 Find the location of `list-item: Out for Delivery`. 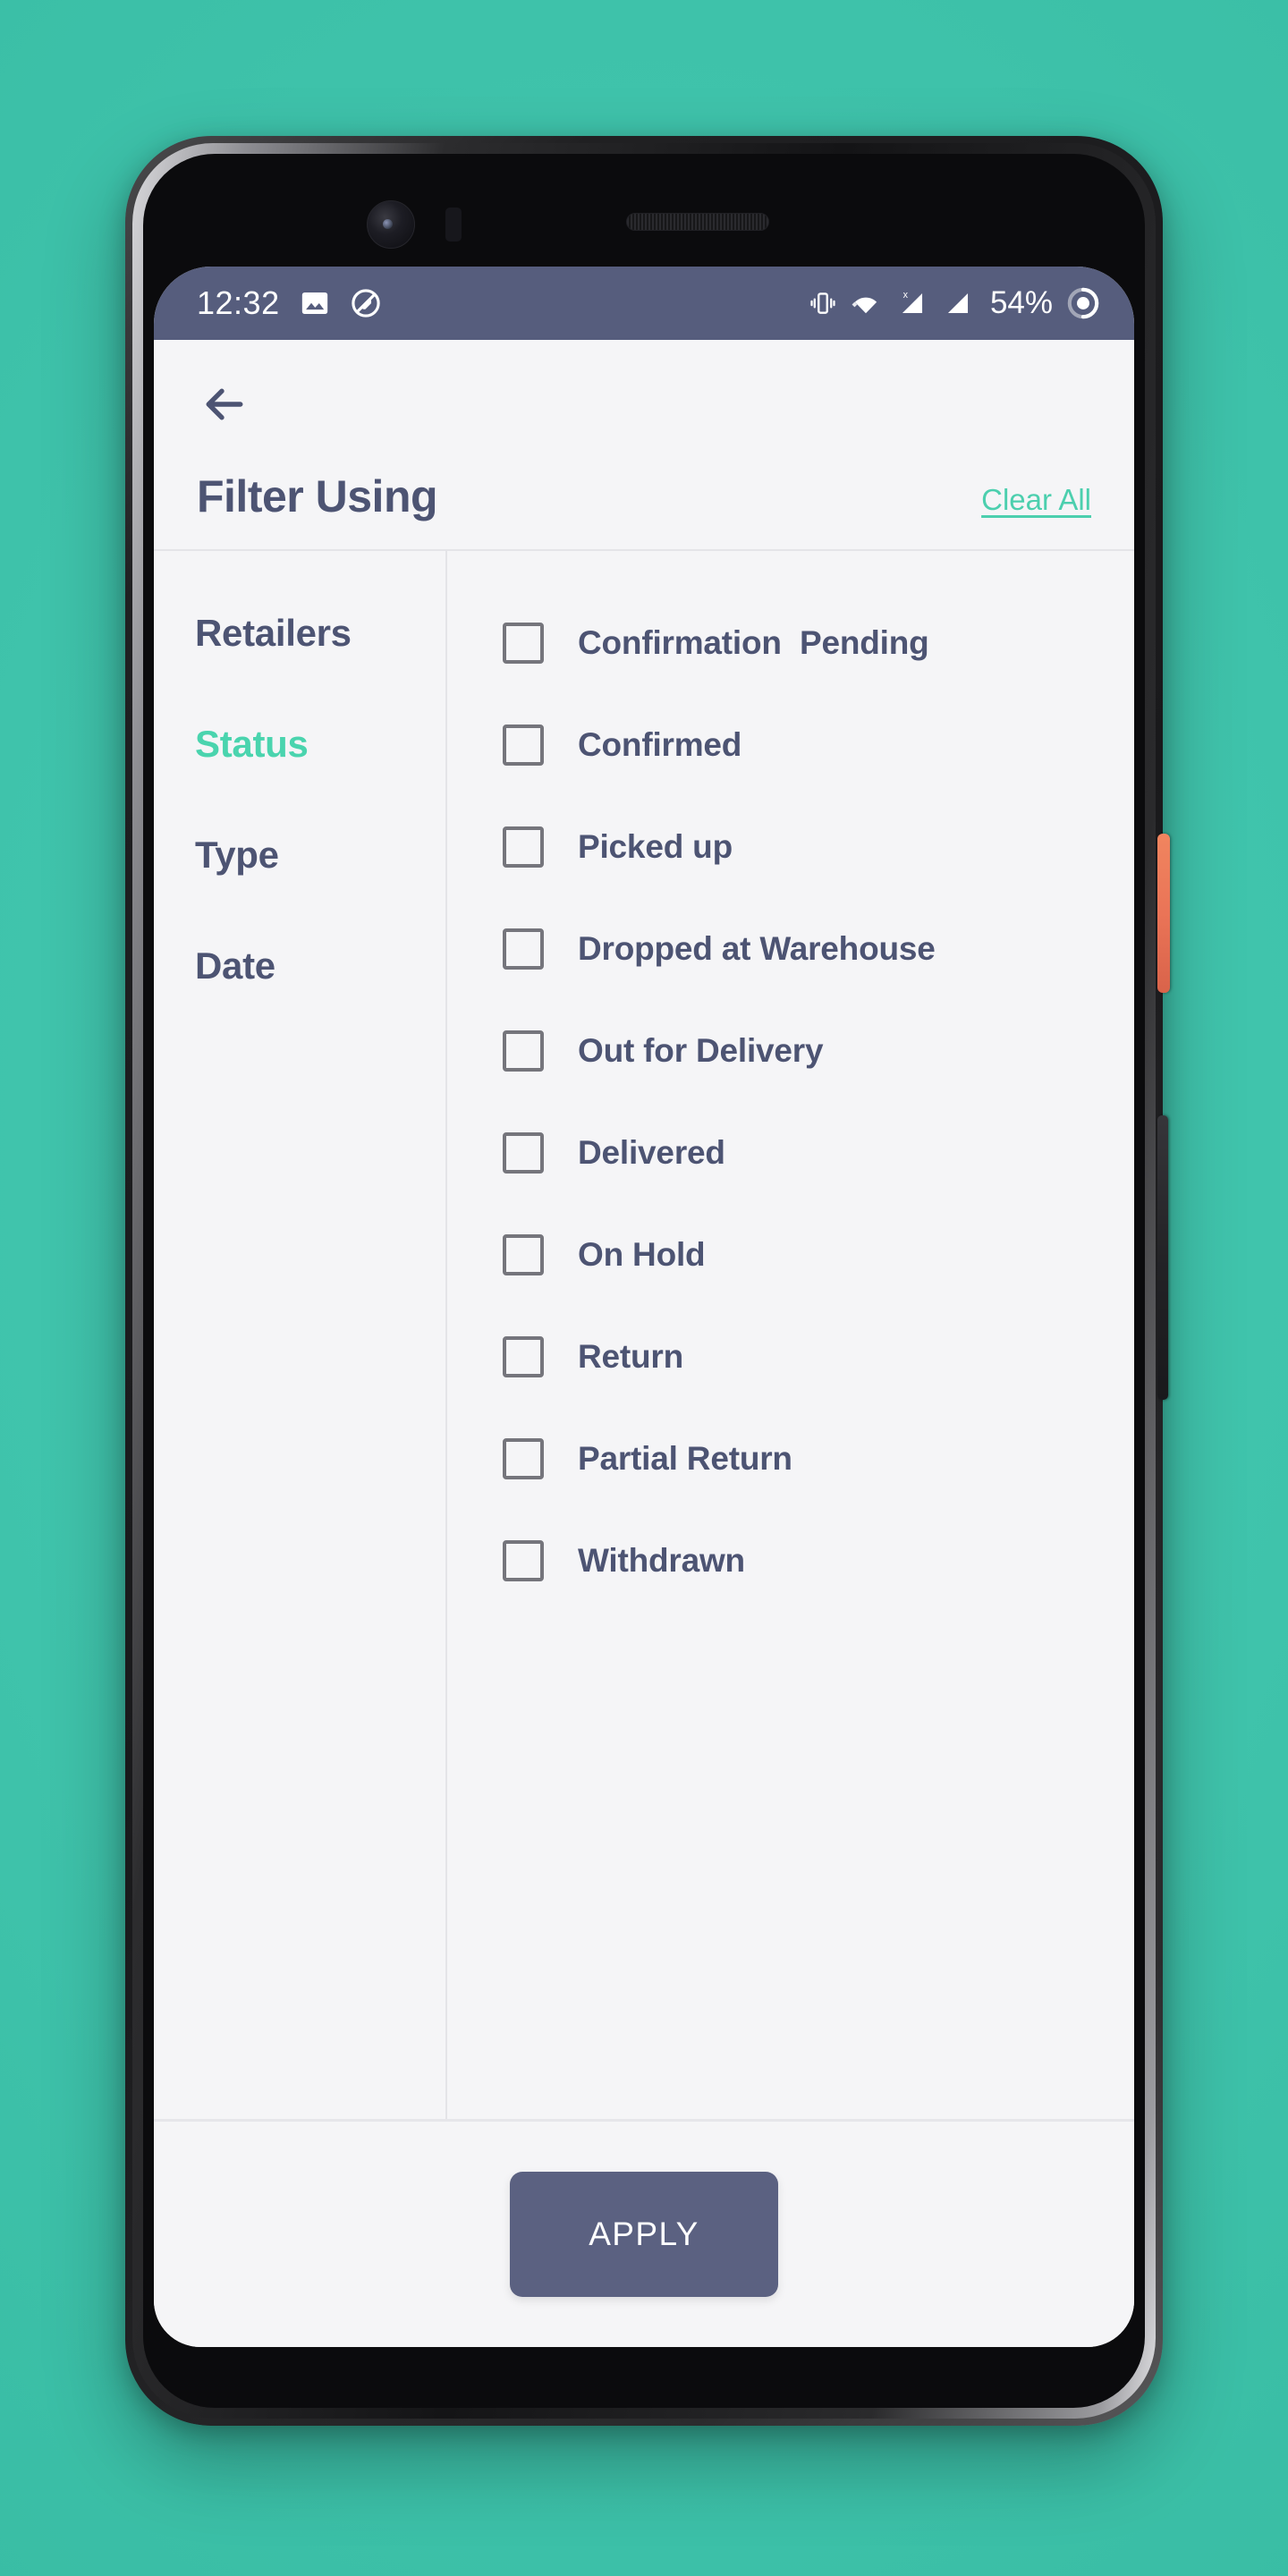

list-item: Out for Delivery is located at coordinates (800, 1051).